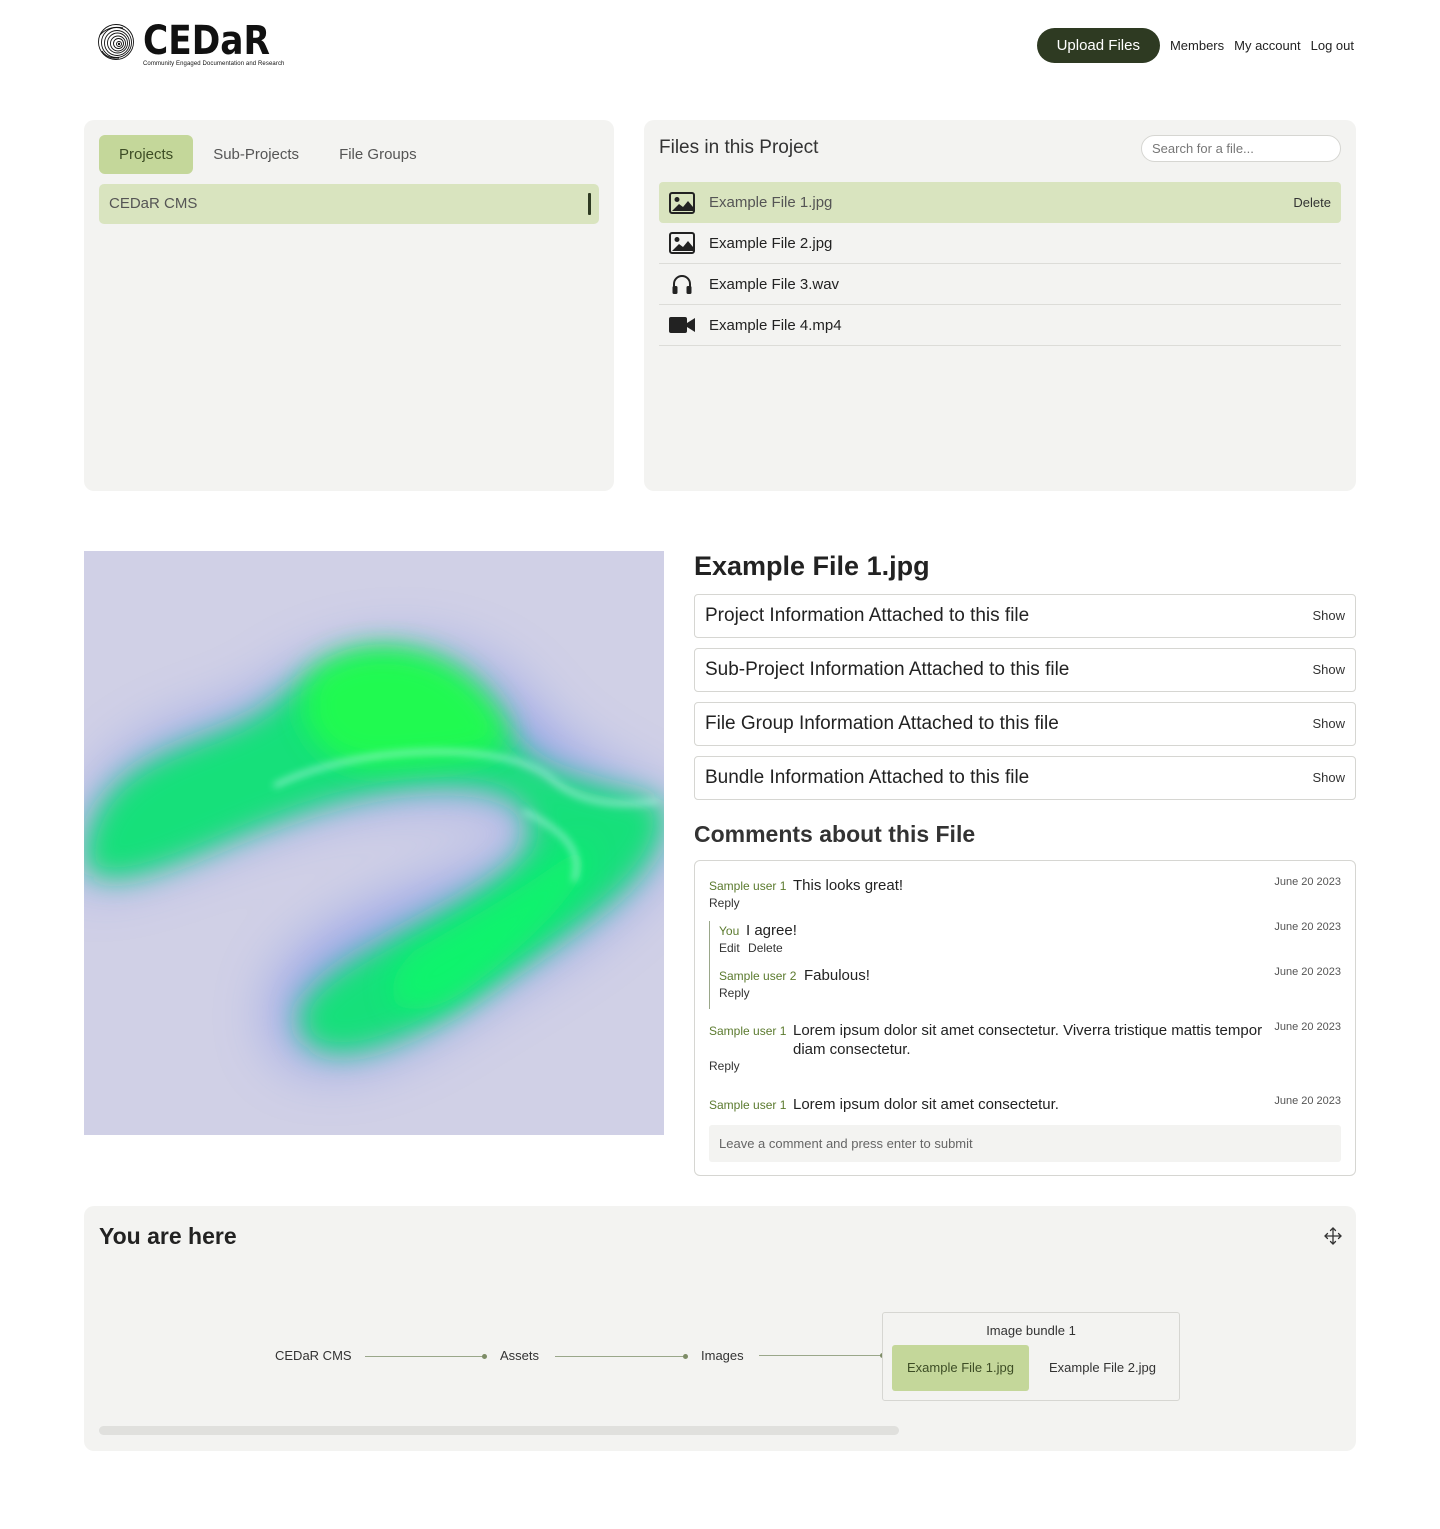 This screenshot has width=1440, height=1529. What do you see at coordinates (835, 834) in the screenshot?
I see `comments-title: Comments about this File` at bounding box center [835, 834].